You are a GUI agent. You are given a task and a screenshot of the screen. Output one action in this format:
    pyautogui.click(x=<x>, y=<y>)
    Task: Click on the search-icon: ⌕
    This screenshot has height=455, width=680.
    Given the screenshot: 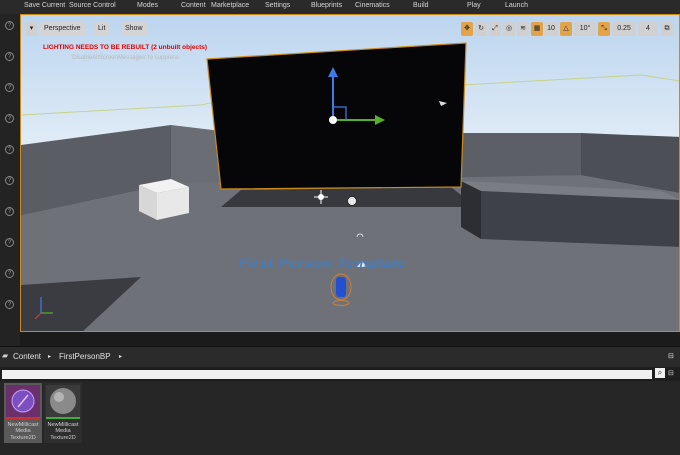 What is the action you would take?
    pyautogui.click(x=660, y=373)
    